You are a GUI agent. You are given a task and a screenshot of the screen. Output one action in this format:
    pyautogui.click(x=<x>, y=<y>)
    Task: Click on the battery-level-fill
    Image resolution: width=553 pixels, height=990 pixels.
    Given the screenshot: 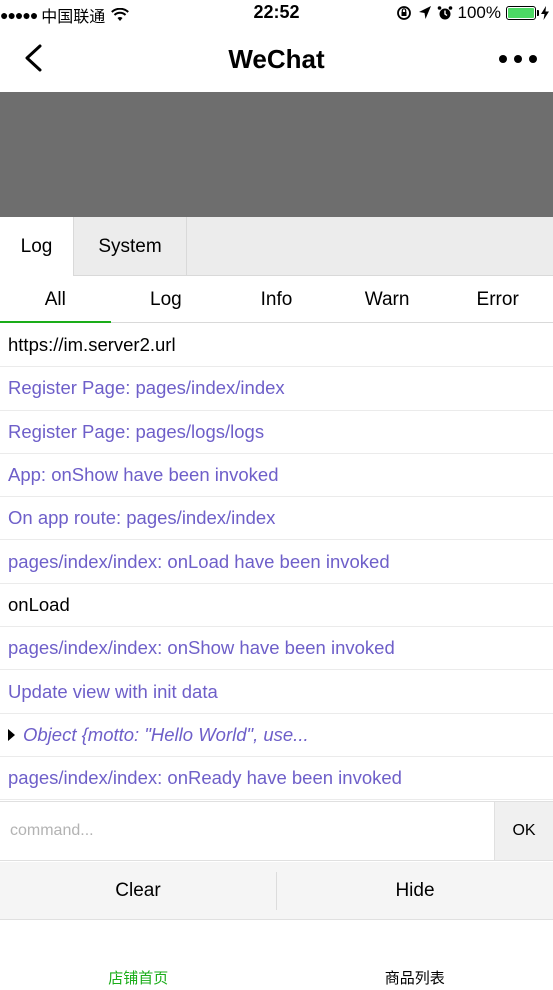 What is the action you would take?
    pyautogui.click(x=521, y=13)
    